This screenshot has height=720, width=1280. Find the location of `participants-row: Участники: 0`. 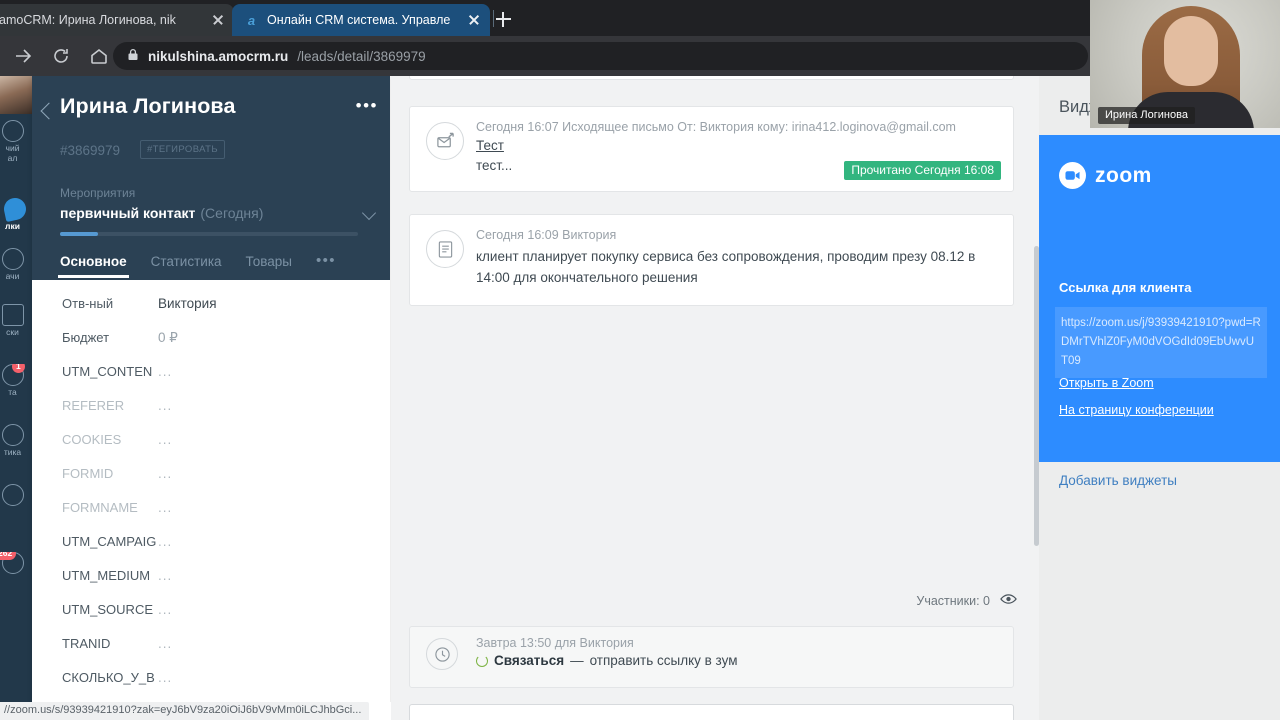

participants-row: Участники: 0 is located at coordinates (966, 600).